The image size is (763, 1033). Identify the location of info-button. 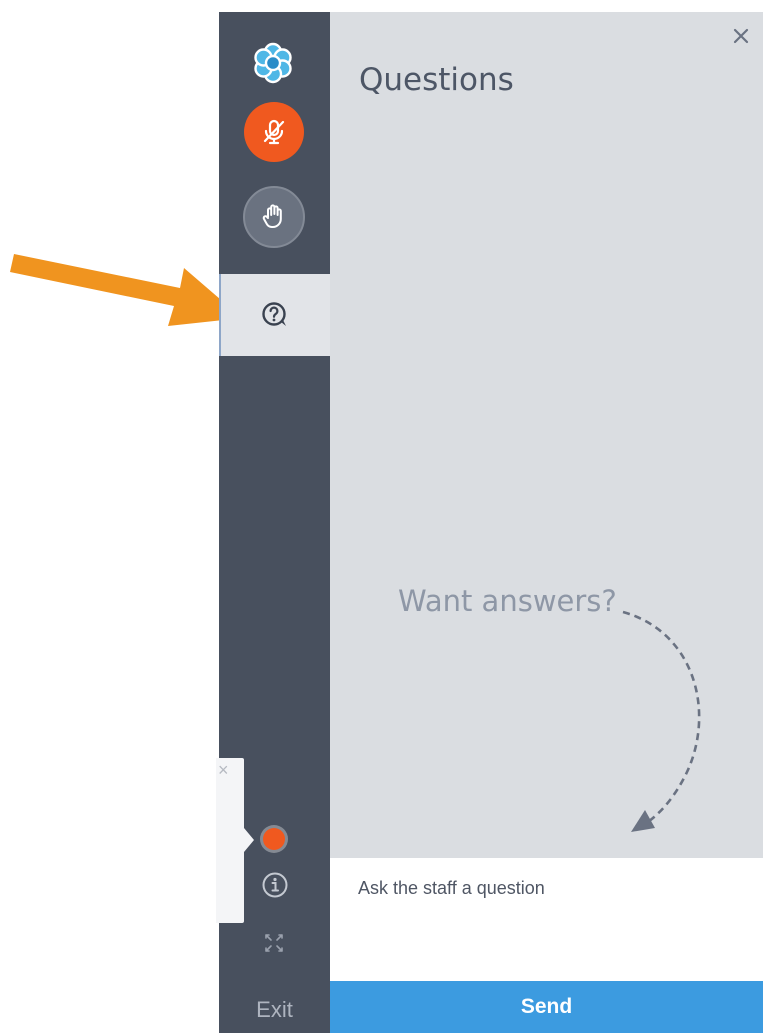
(275, 885).